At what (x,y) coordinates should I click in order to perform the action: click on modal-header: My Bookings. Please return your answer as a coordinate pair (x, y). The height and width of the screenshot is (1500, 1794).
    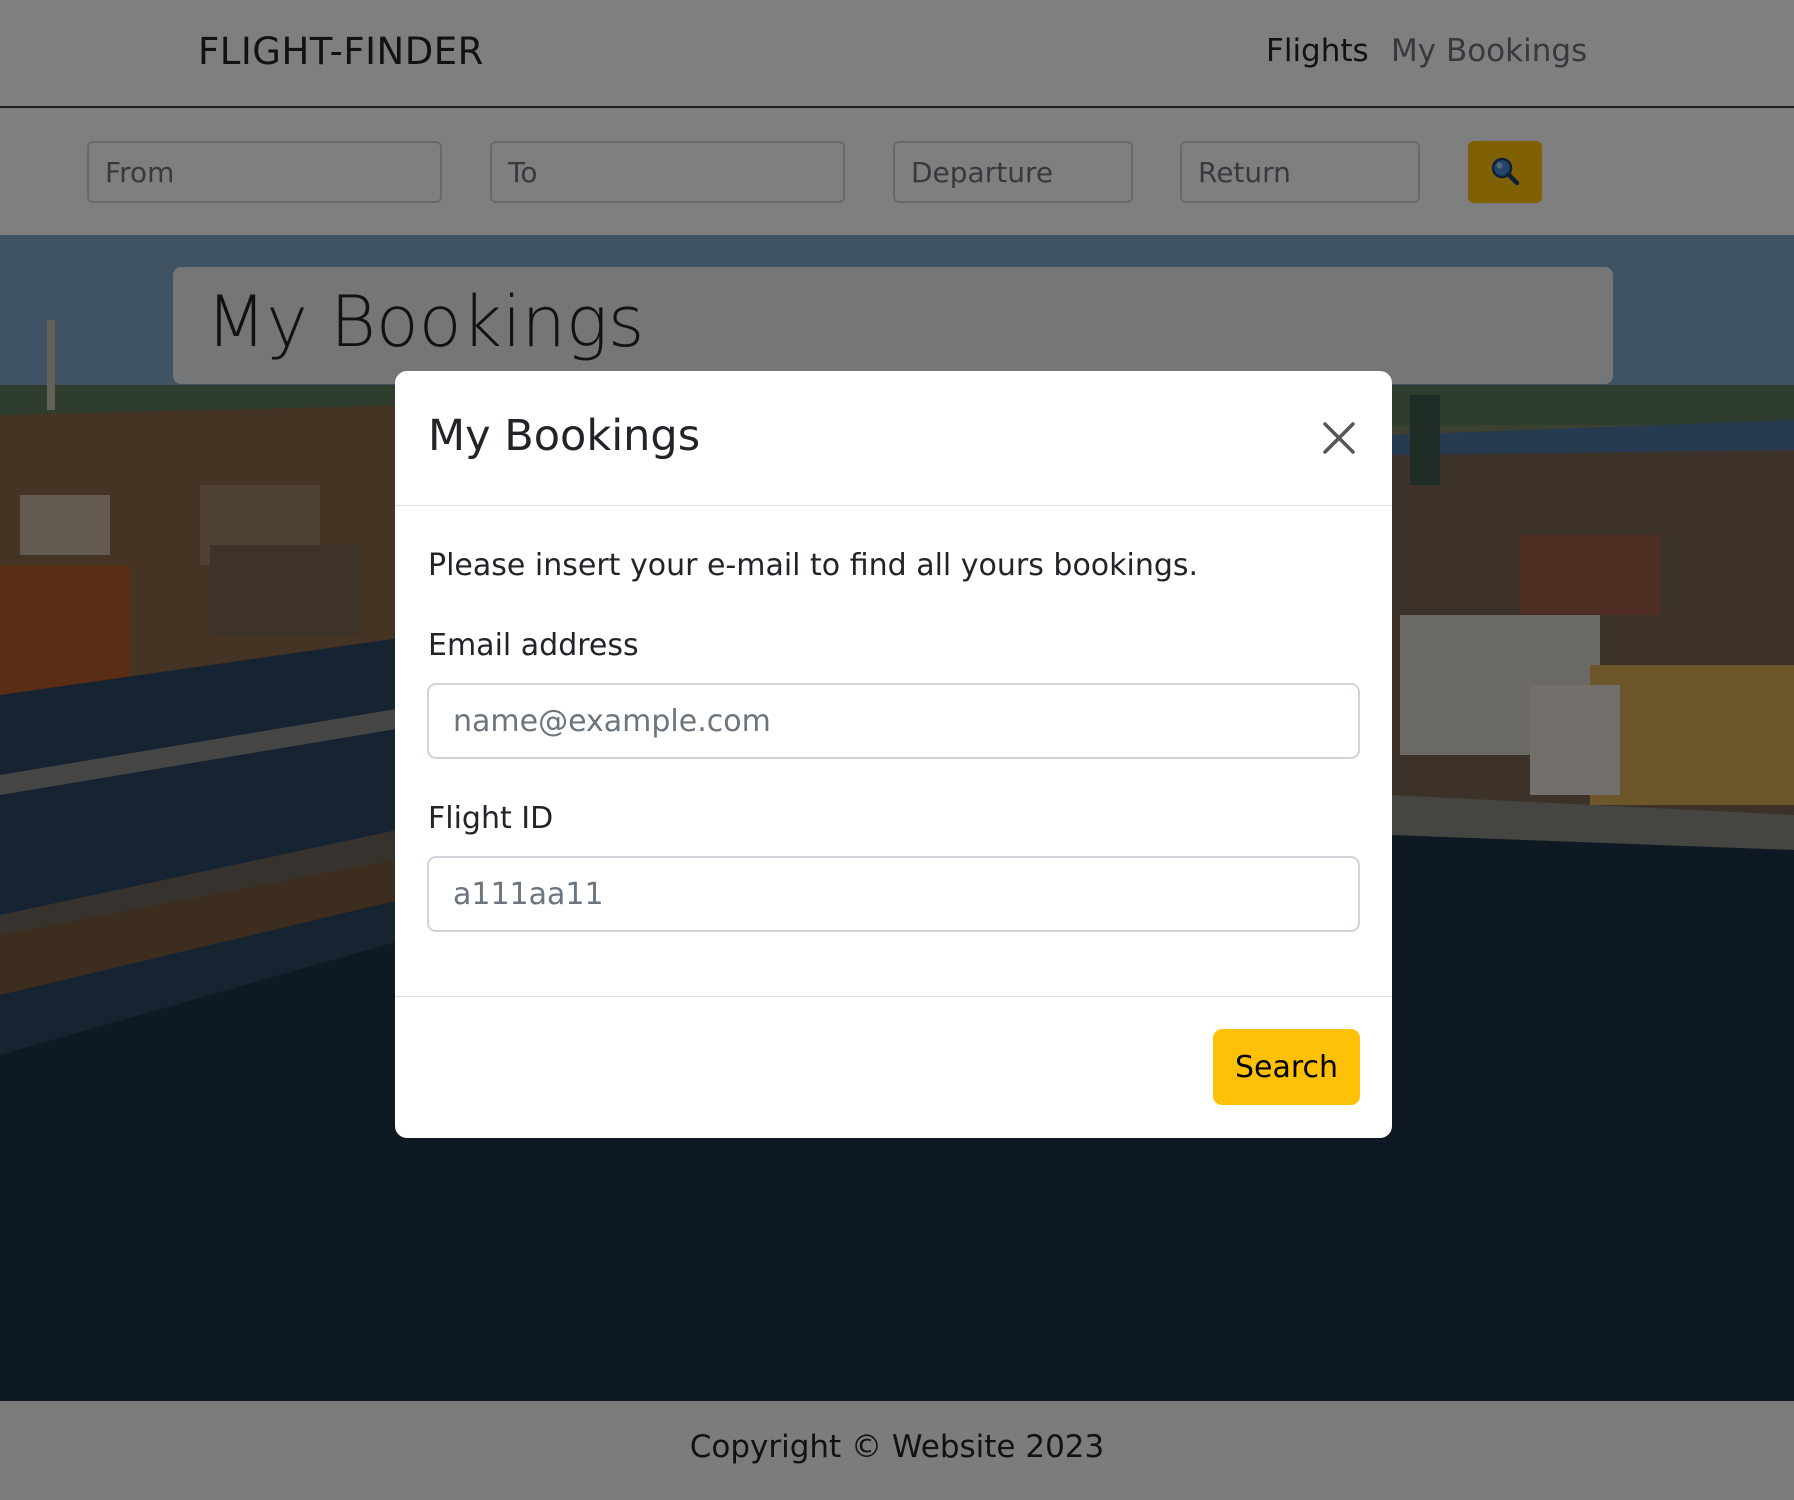
    Looking at the image, I should click on (893, 438).